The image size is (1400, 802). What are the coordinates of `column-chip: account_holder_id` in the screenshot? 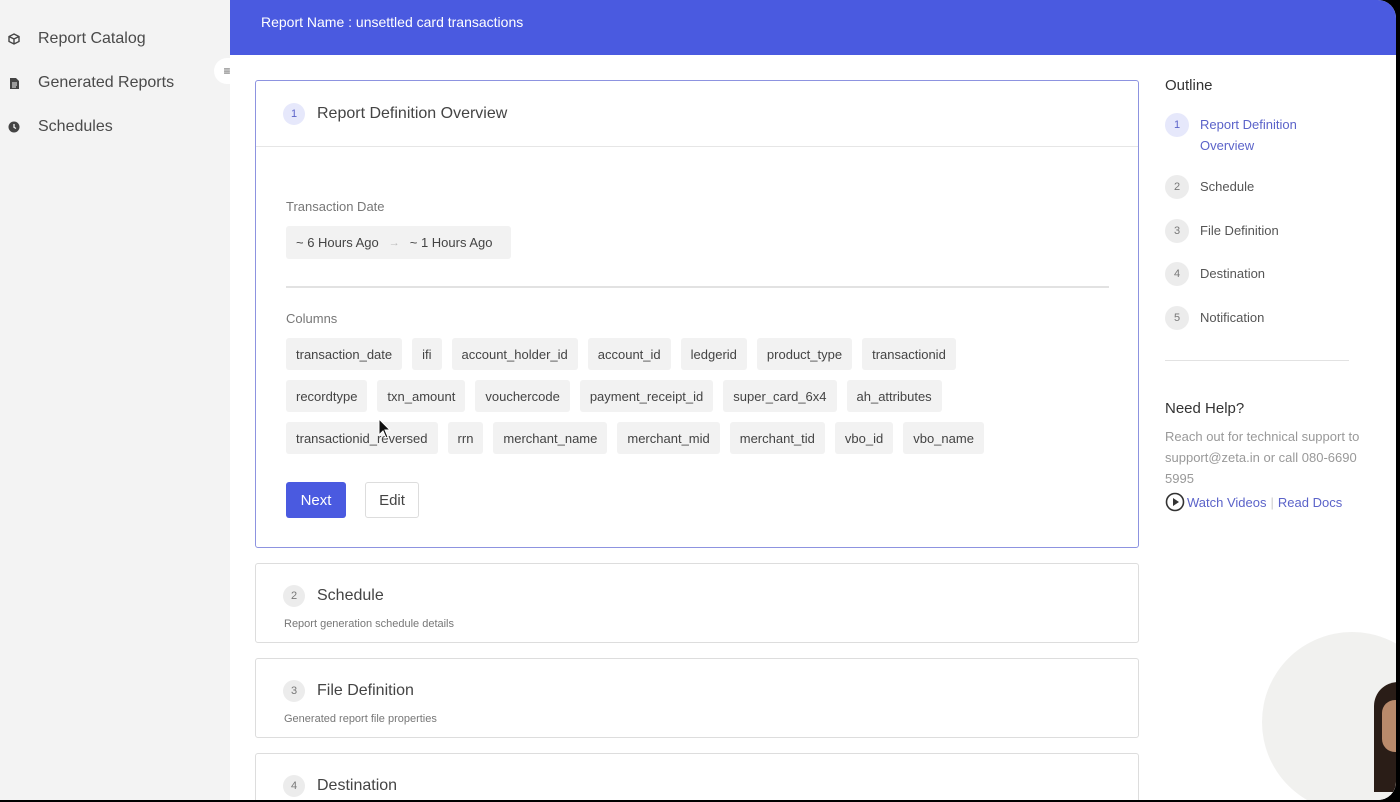 It's located at (514, 354).